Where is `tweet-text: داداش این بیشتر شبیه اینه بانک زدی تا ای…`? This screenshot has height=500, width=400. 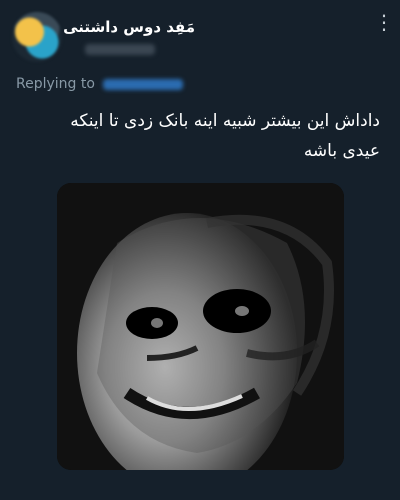 tweet-text: داداش این بیشتر شبیه اینه بانک زدی تا ای… is located at coordinates (225, 136).